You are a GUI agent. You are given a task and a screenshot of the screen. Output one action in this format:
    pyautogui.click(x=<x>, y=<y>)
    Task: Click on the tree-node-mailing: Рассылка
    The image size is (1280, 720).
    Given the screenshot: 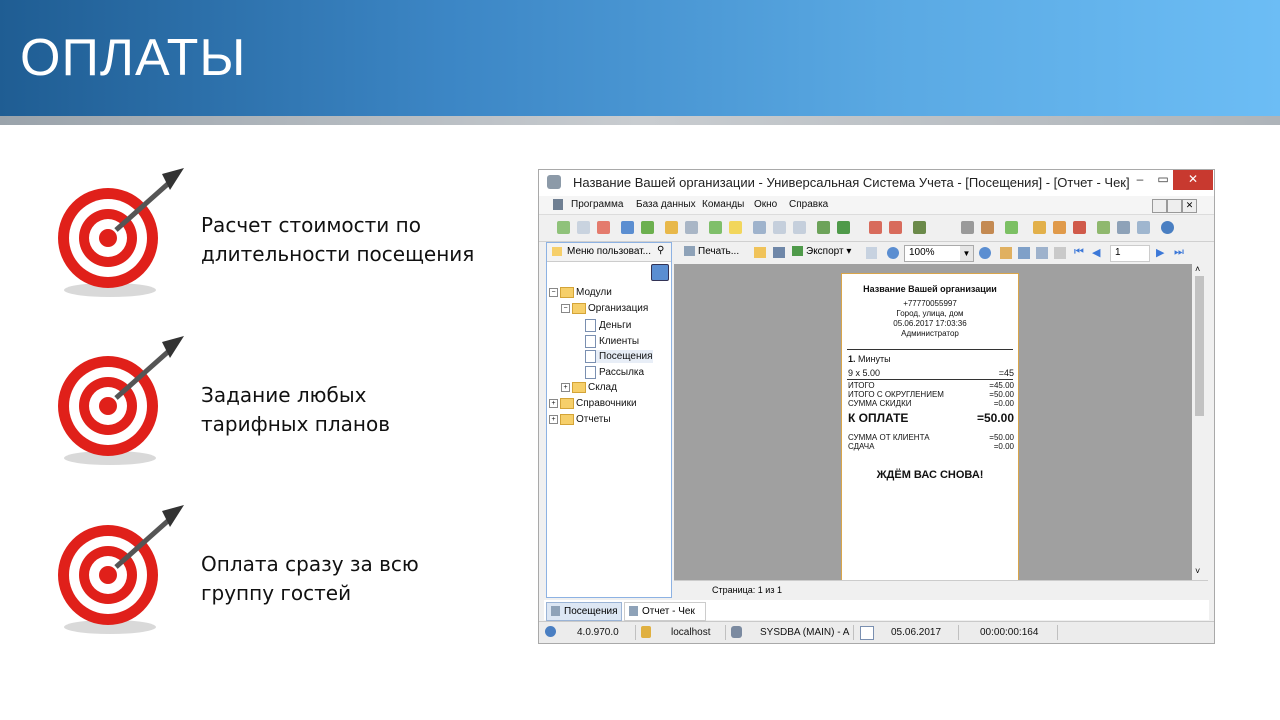 What is the action you would take?
    pyautogui.click(x=614, y=372)
    